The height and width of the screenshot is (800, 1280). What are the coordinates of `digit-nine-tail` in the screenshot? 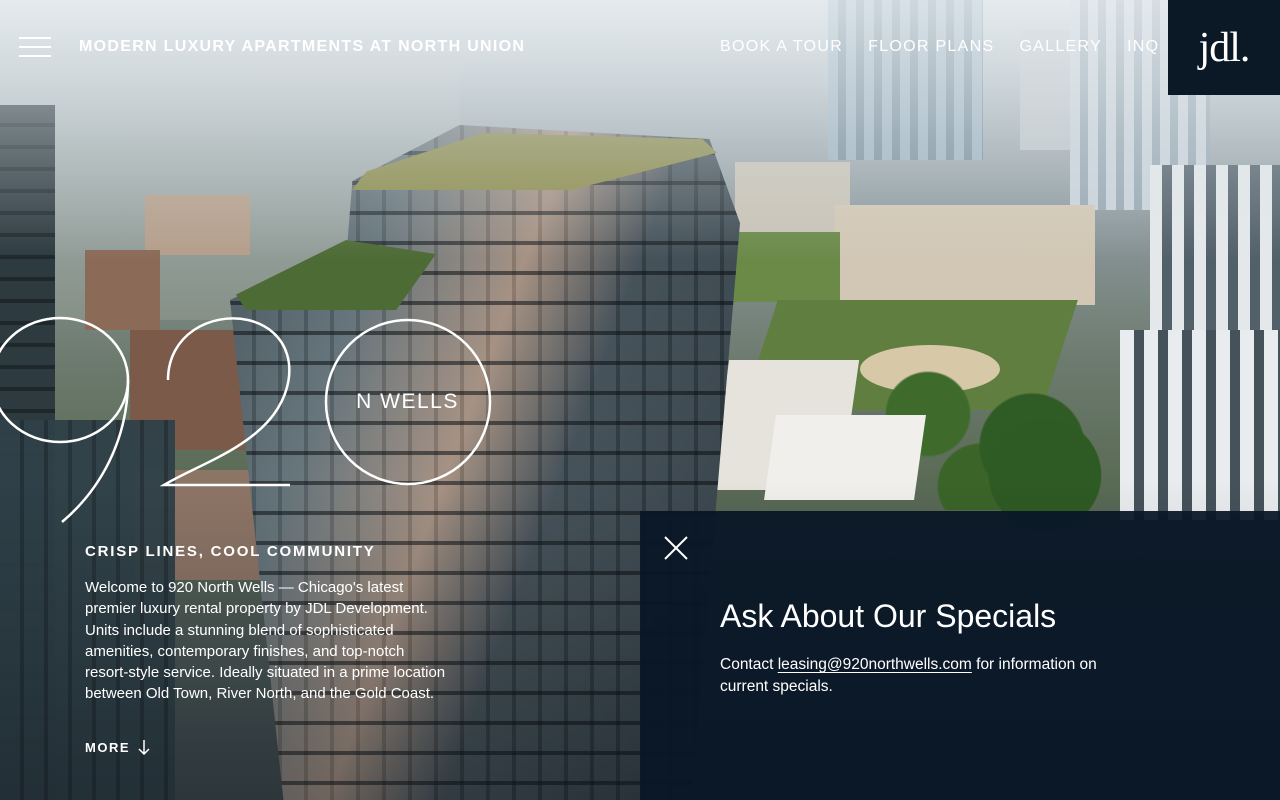 It's located at (95, 451).